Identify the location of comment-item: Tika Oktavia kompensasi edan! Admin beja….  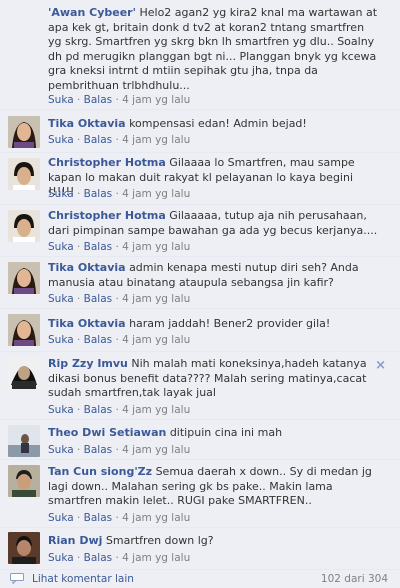
(200, 131).